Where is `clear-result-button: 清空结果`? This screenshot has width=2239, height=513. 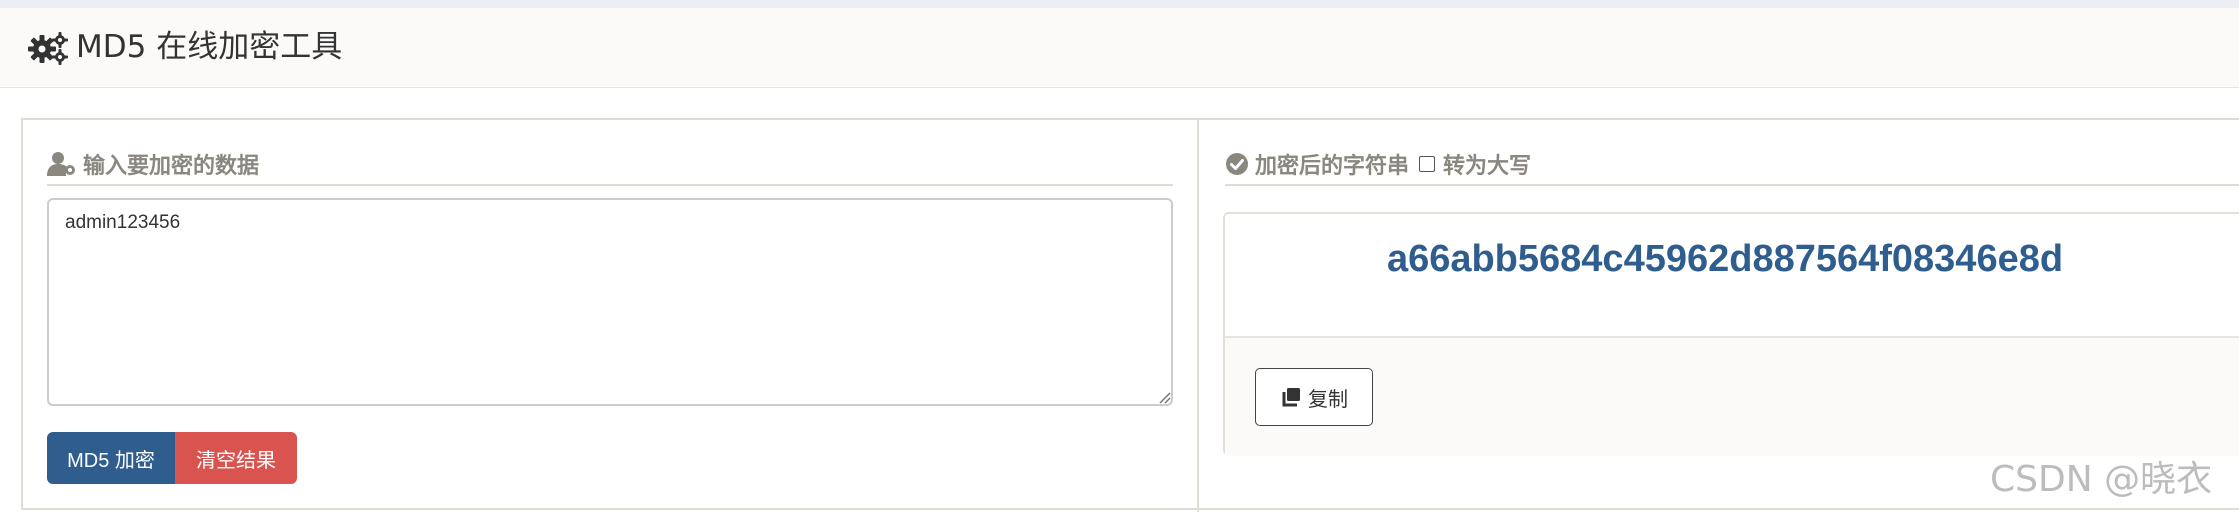 clear-result-button: 清空结果 is located at coordinates (236, 458).